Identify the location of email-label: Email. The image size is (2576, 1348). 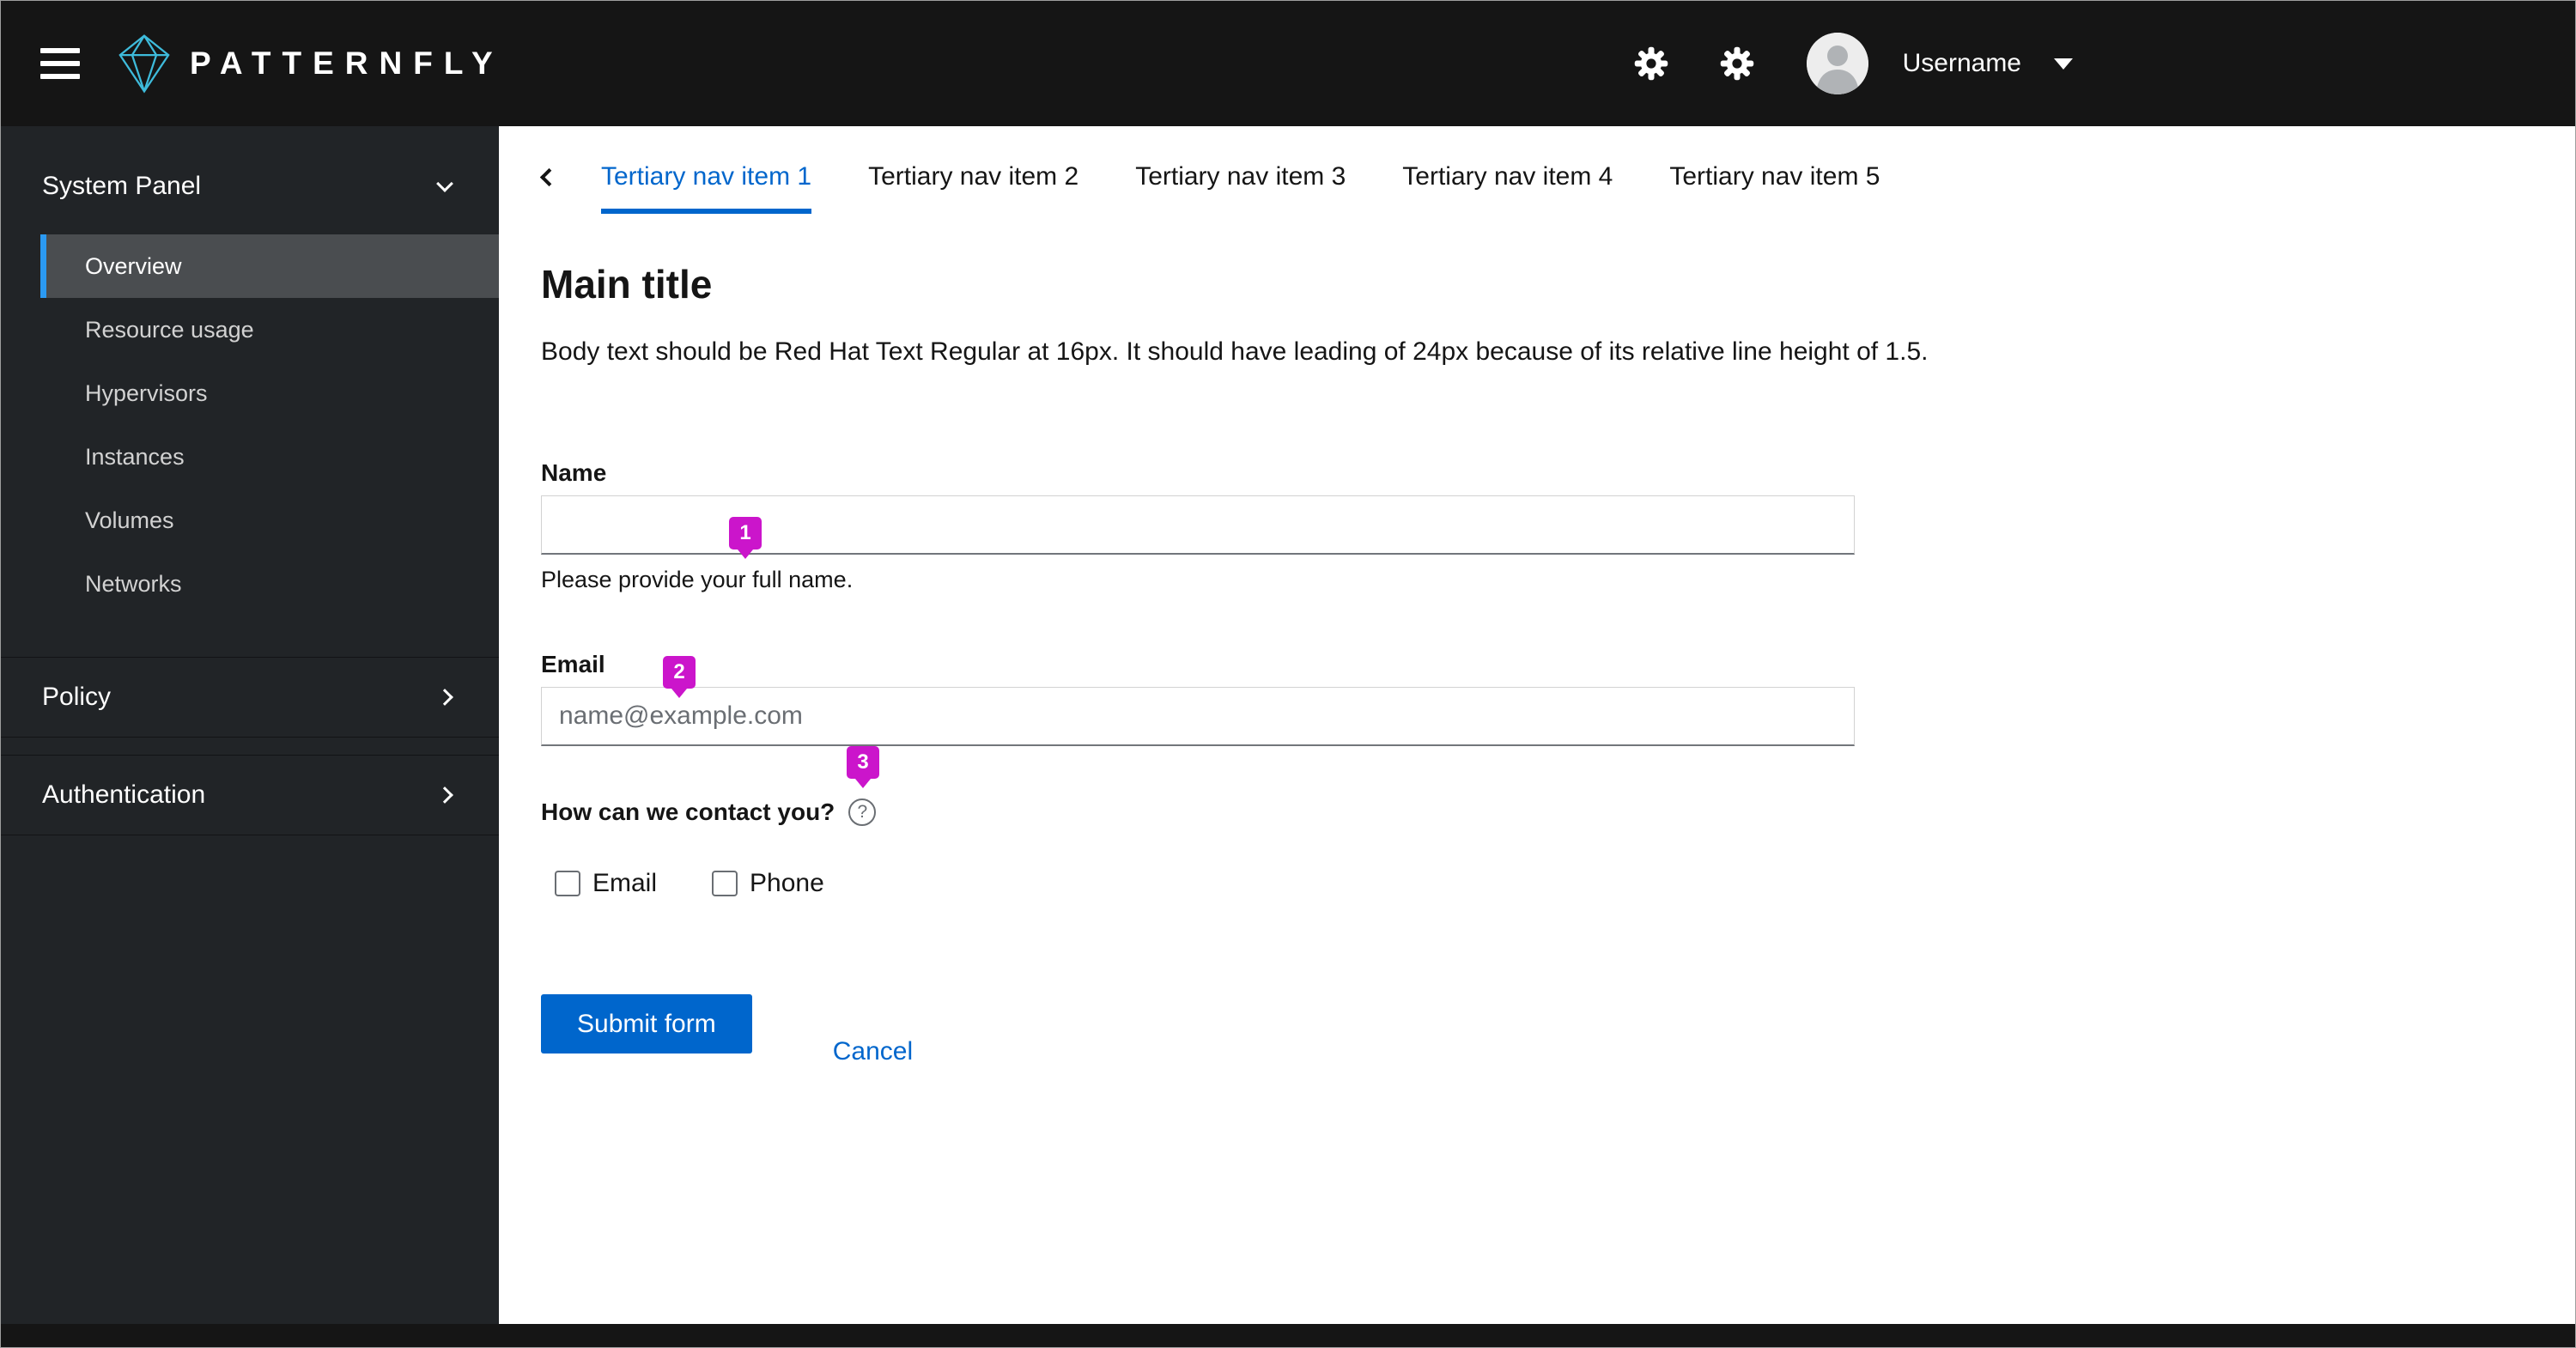
(573, 664).